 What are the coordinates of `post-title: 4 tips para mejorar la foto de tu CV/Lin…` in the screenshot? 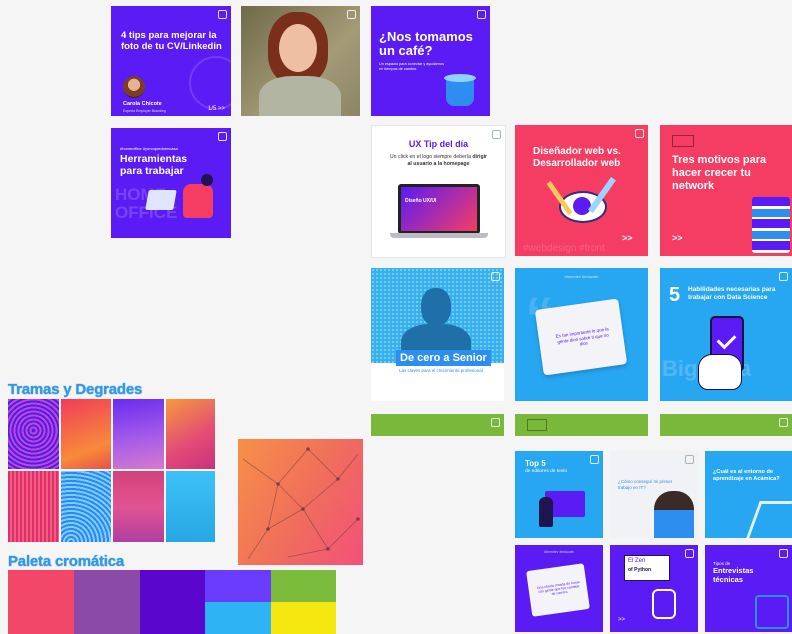 It's located at (171, 41).